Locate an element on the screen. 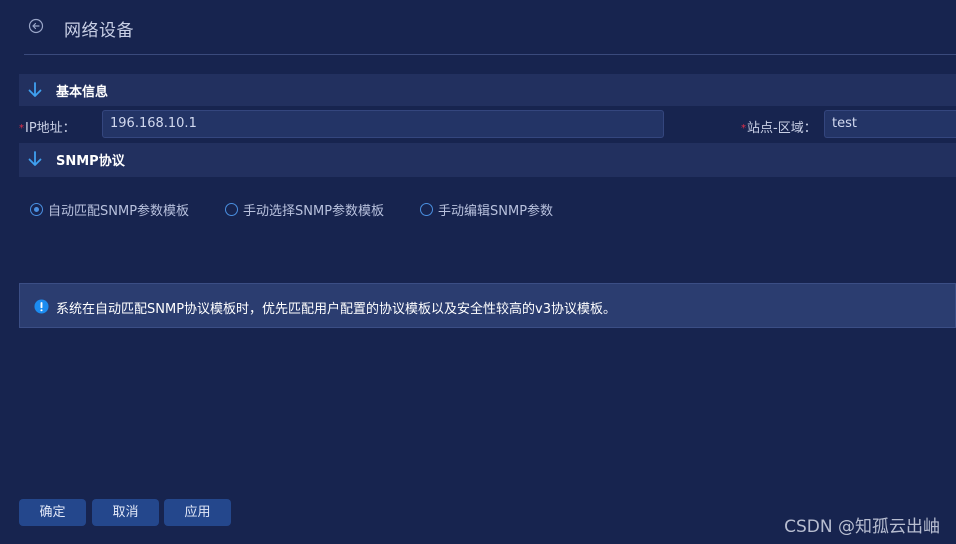  ip-address-input: 196.168.10.1 is located at coordinates (383, 124).